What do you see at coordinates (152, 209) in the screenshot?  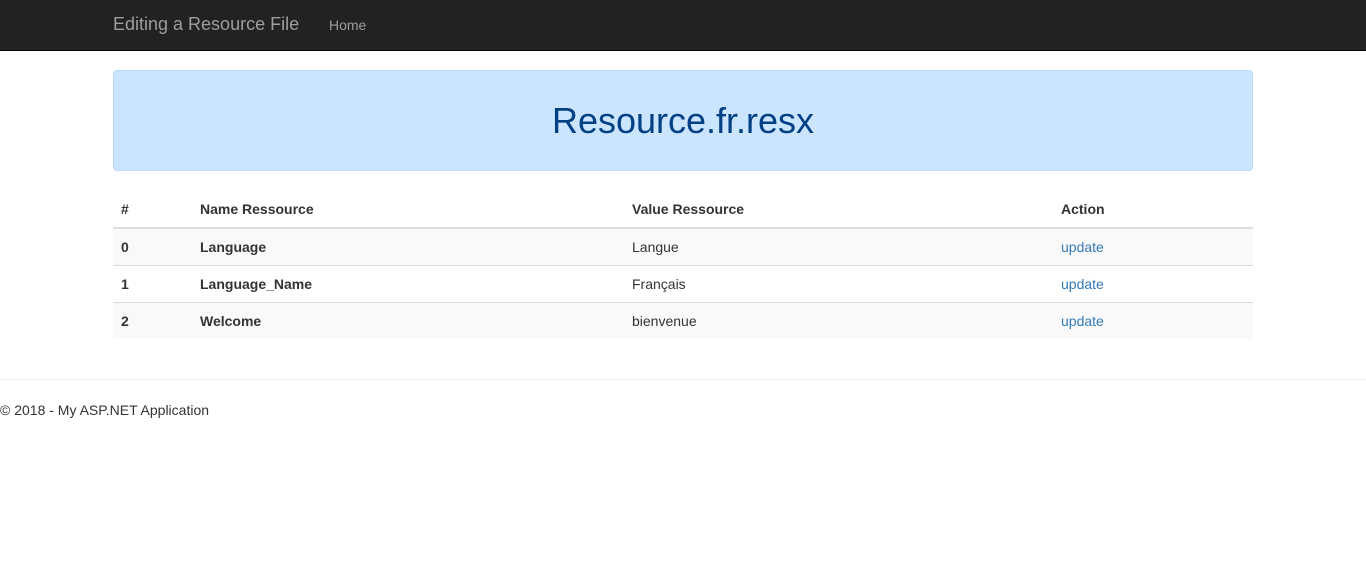 I see `header-index: #` at bounding box center [152, 209].